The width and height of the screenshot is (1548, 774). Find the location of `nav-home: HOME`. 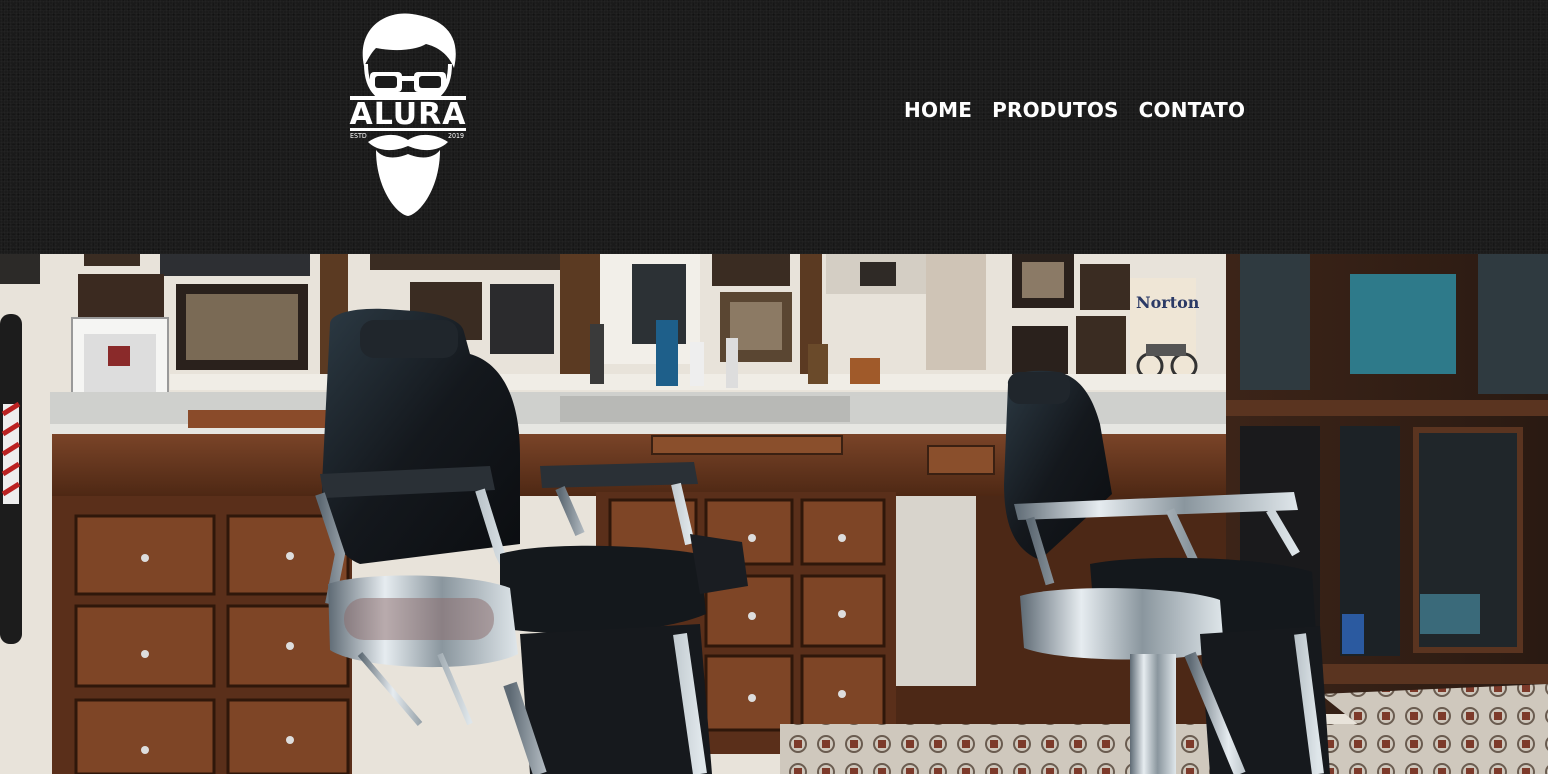

nav-home: HOME is located at coordinates (938, 110).